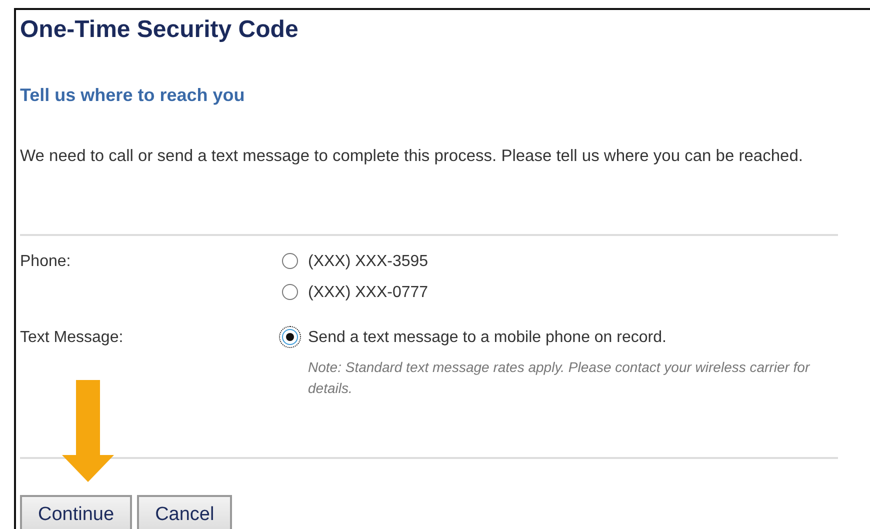 This screenshot has width=870, height=529. I want to click on note-text: Note: Standard text message rates apply. Please contact your wireless carrier for details., so click(559, 377).